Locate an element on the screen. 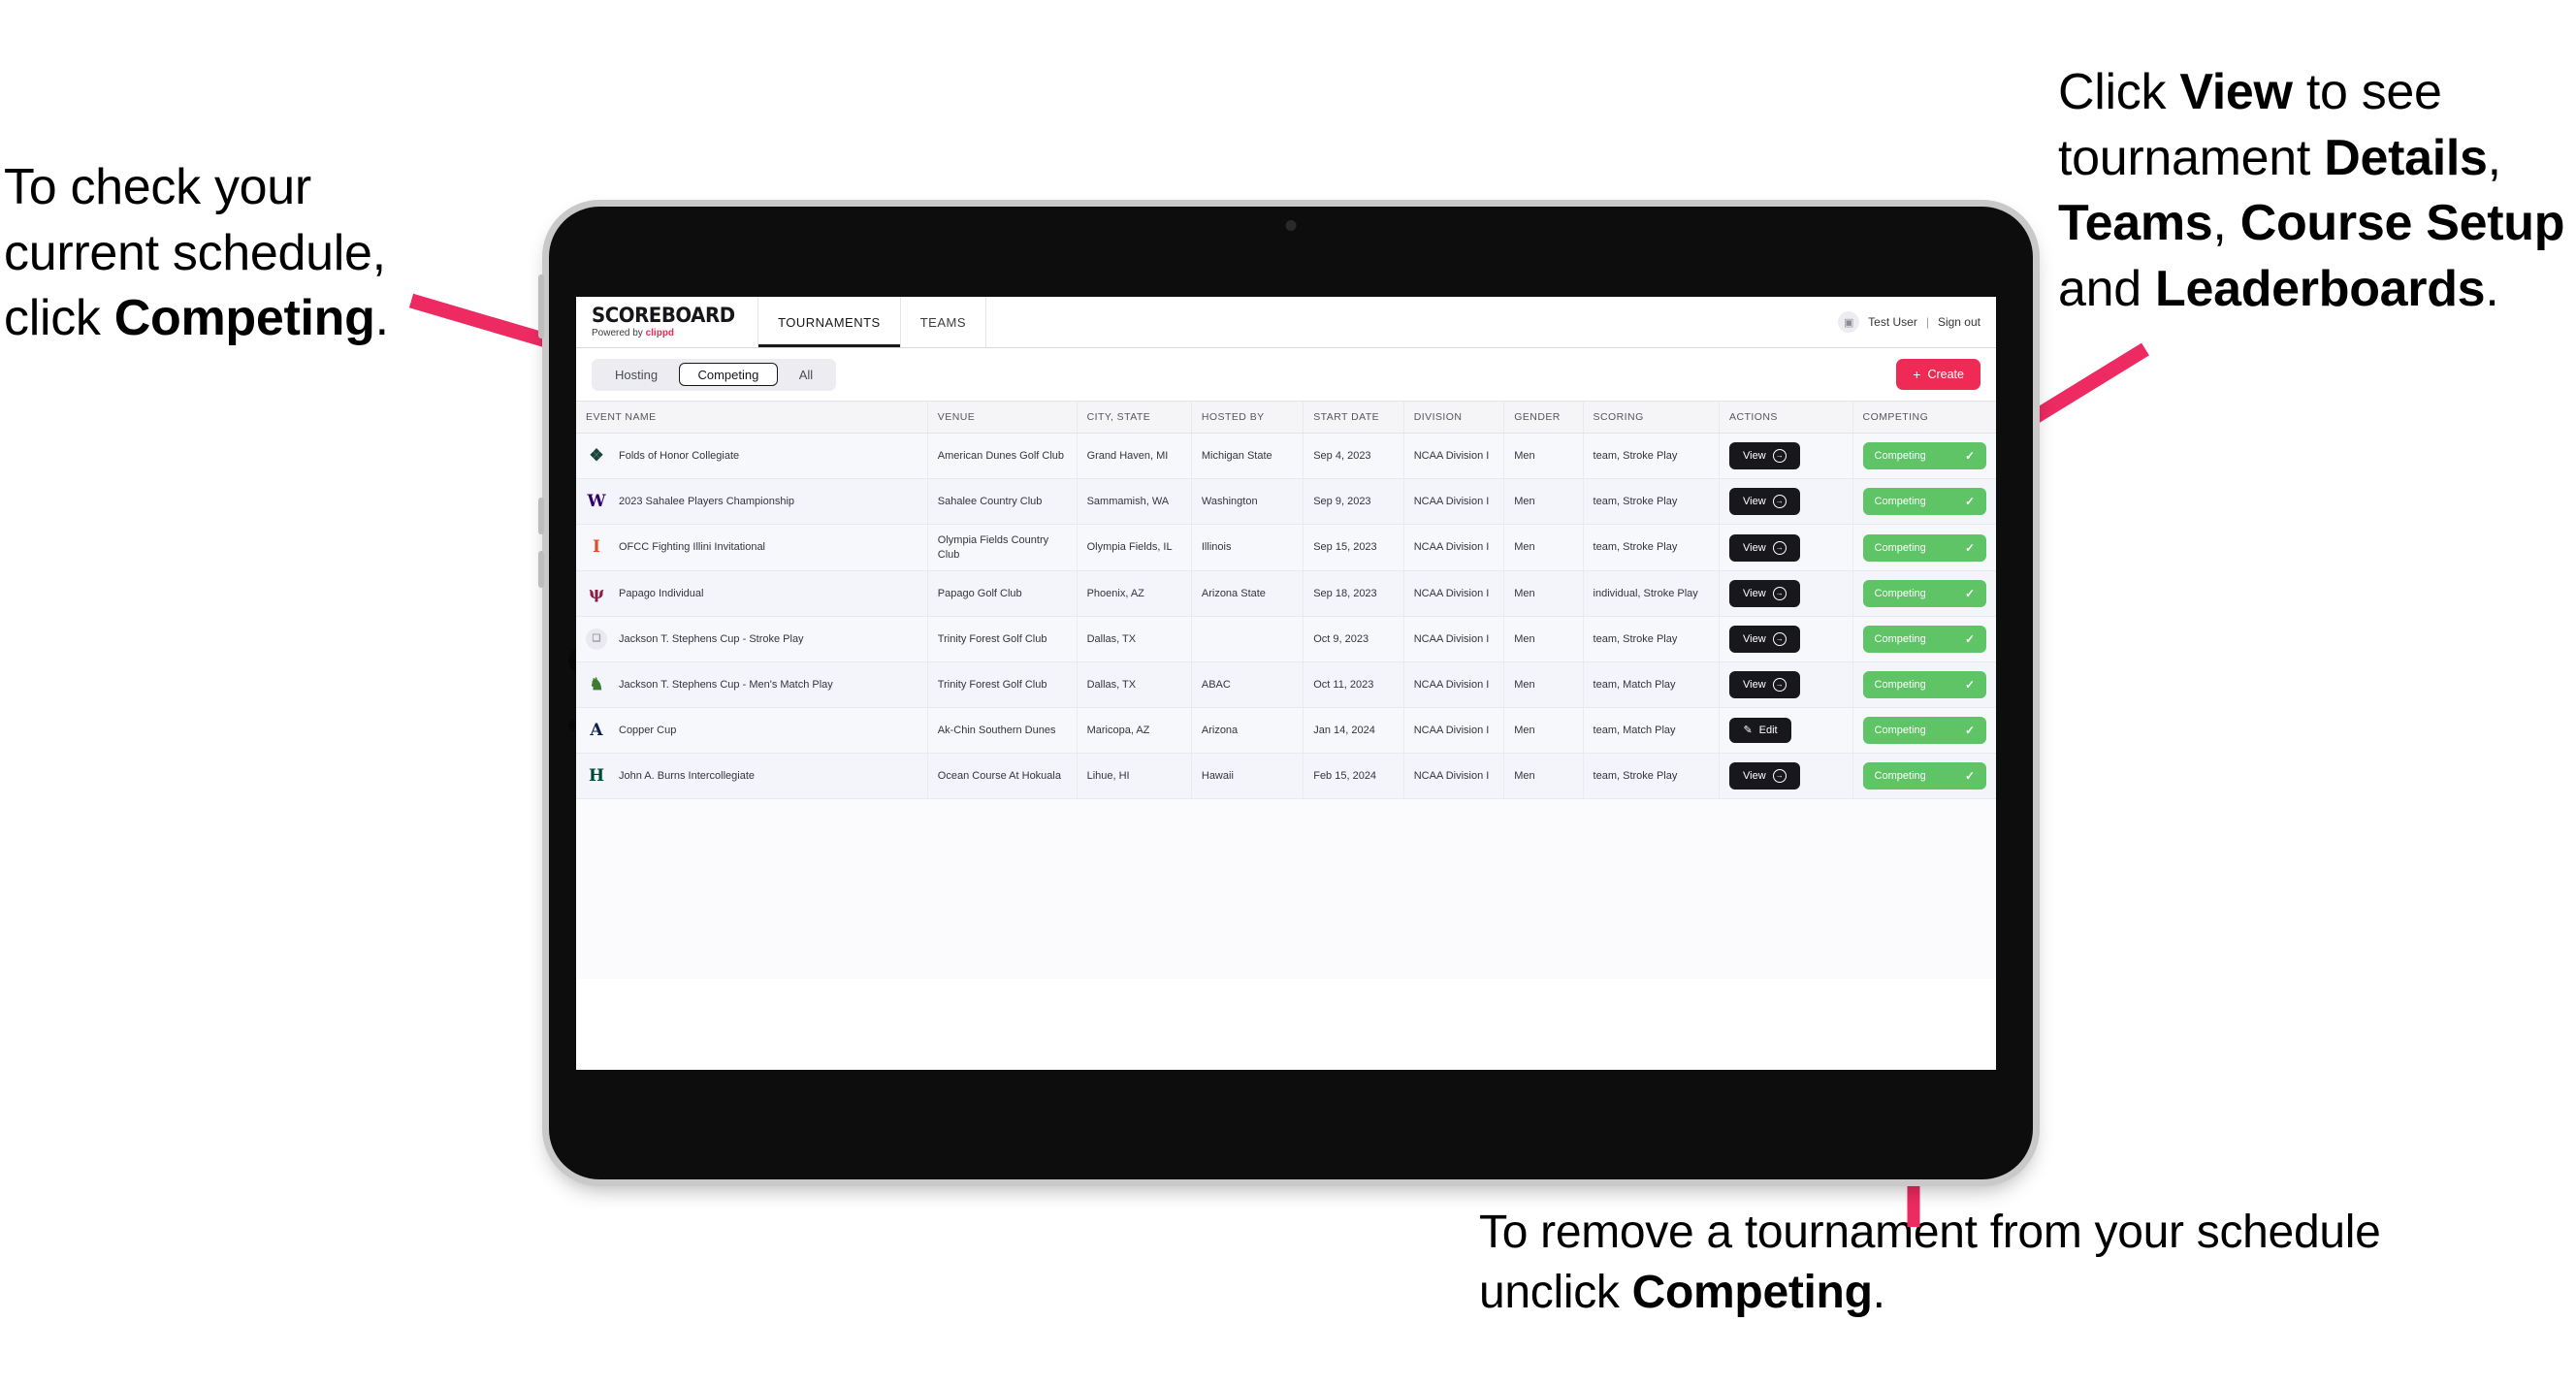 The width and height of the screenshot is (2576, 1386). cell-hosted-by: Arizona State is located at coordinates (1247, 594).